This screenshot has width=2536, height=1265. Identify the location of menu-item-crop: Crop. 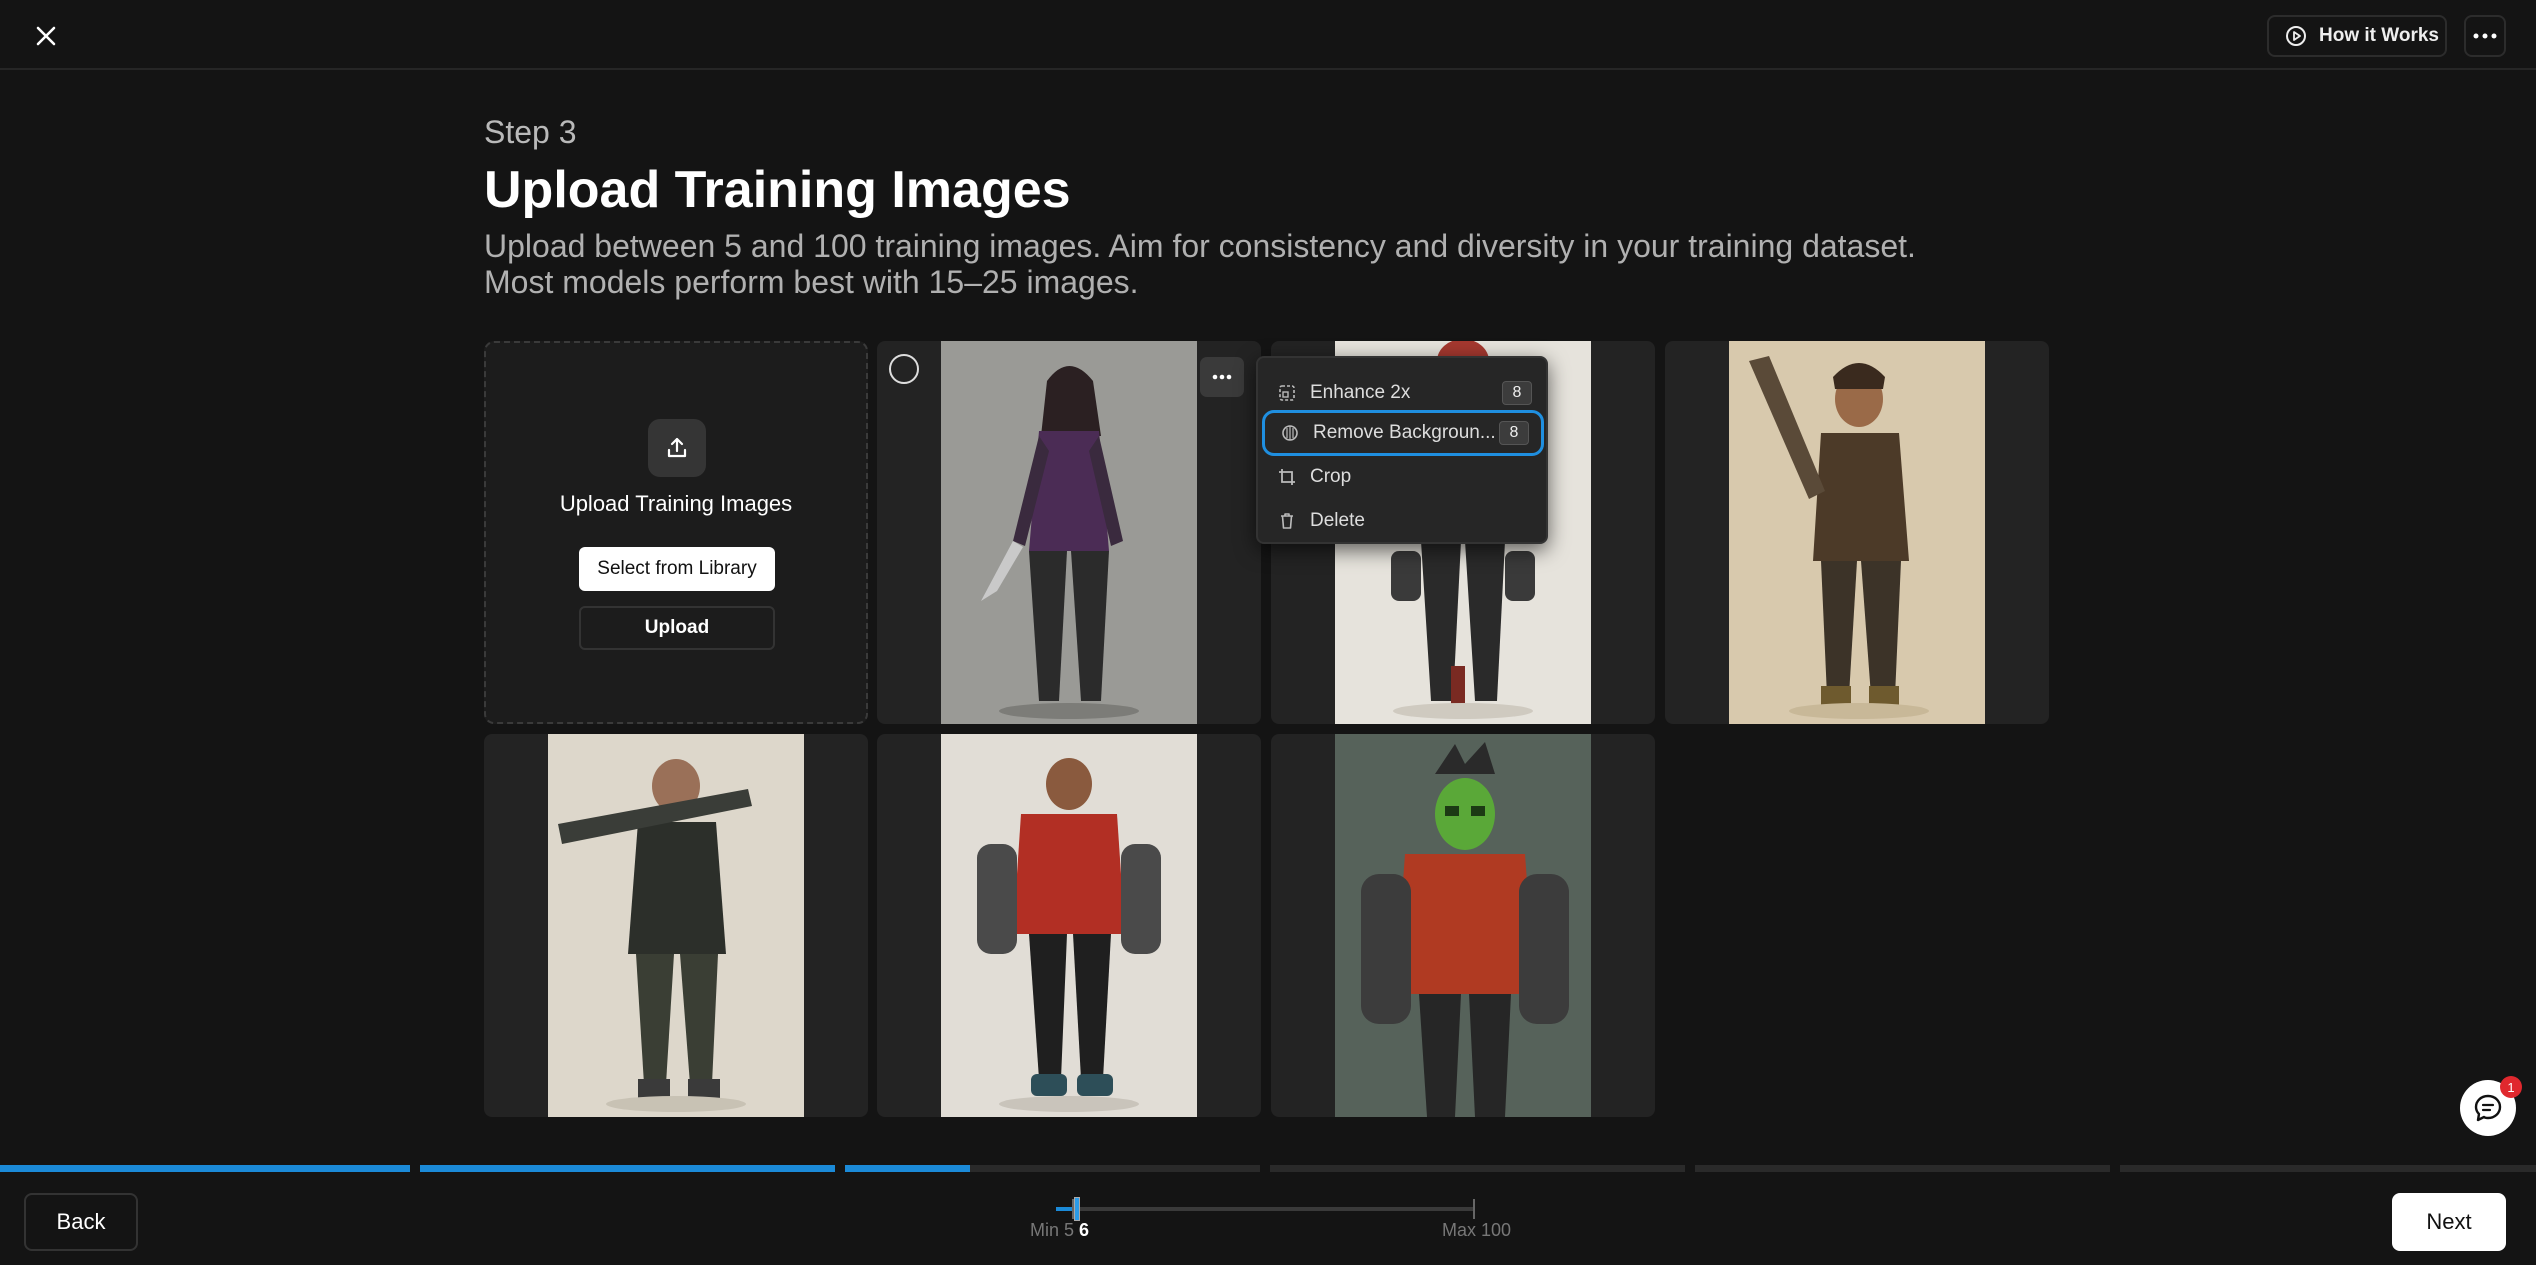
(1403, 477).